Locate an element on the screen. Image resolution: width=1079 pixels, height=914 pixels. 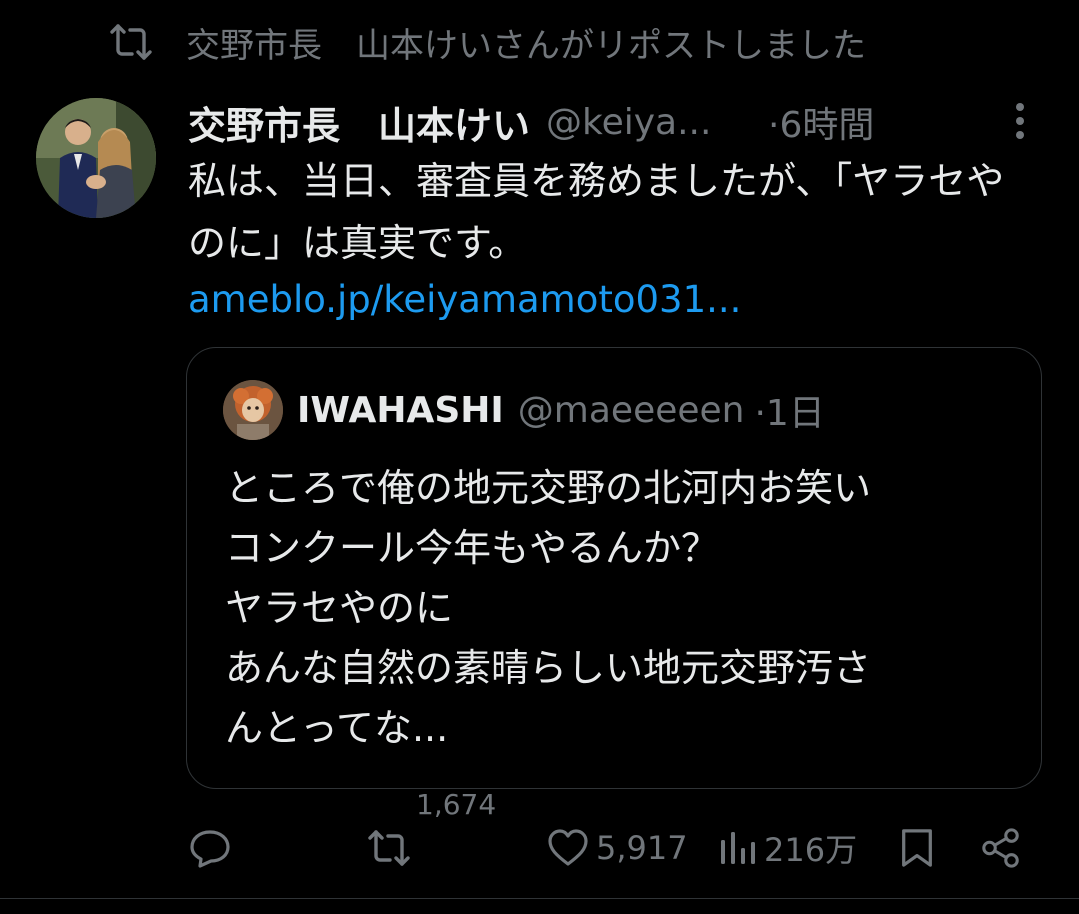
quote-avatar-photo is located at coordinates (253, 410).